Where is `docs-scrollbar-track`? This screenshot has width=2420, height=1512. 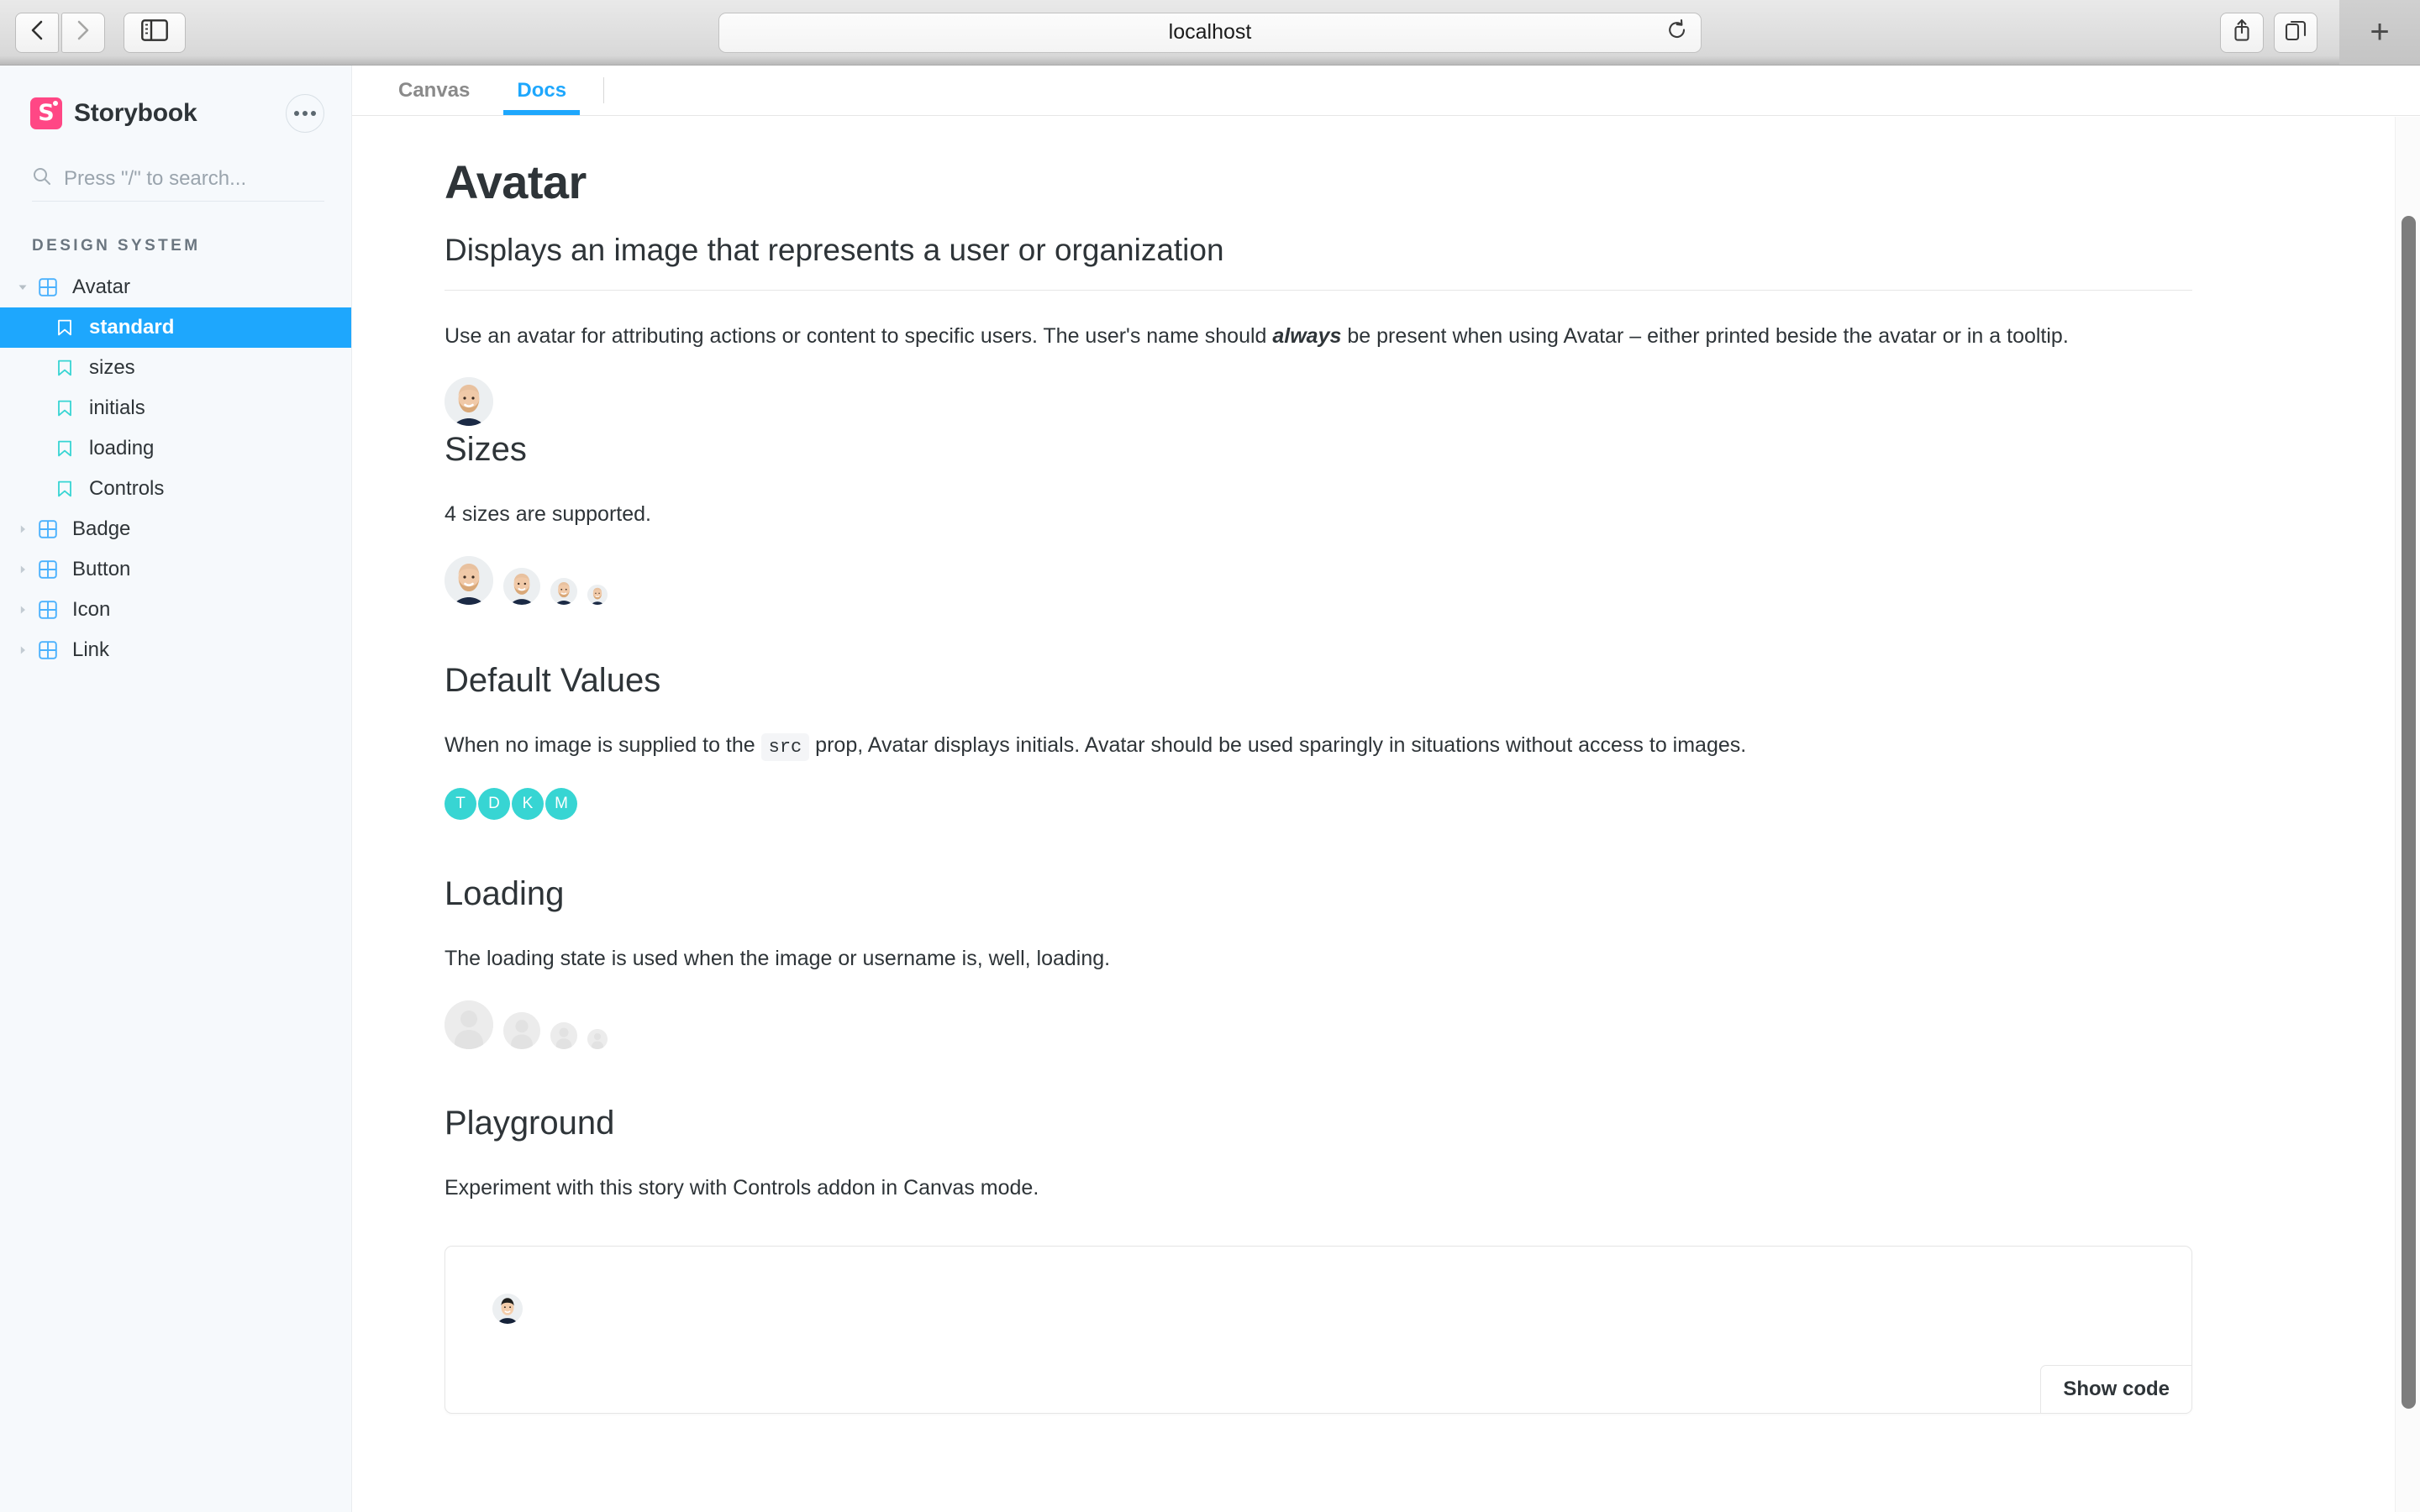 docs-scrollbar-track is located at coordinates (2407, 814).